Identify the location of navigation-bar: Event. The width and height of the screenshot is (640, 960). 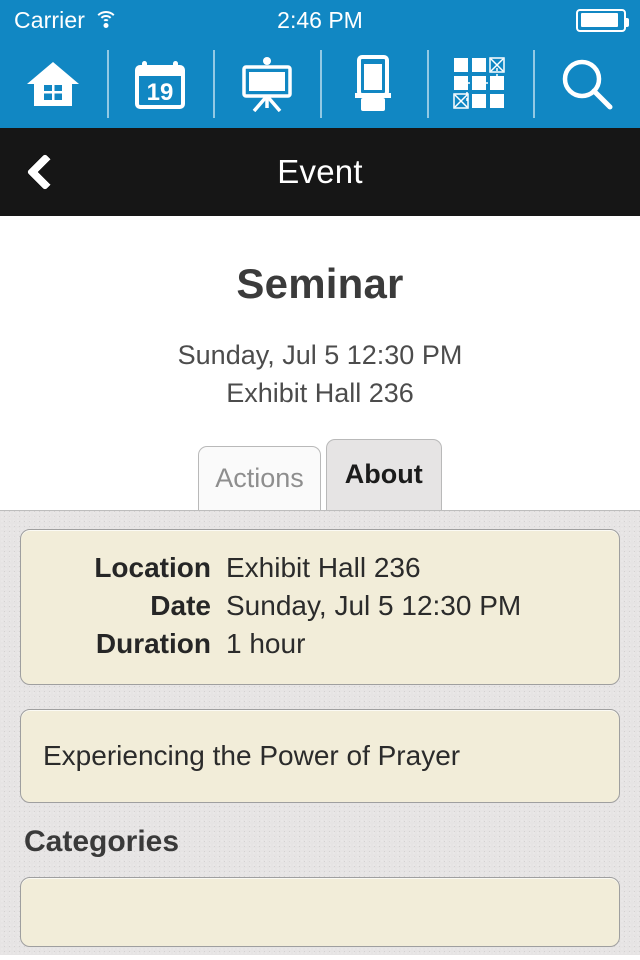
(320, 172).